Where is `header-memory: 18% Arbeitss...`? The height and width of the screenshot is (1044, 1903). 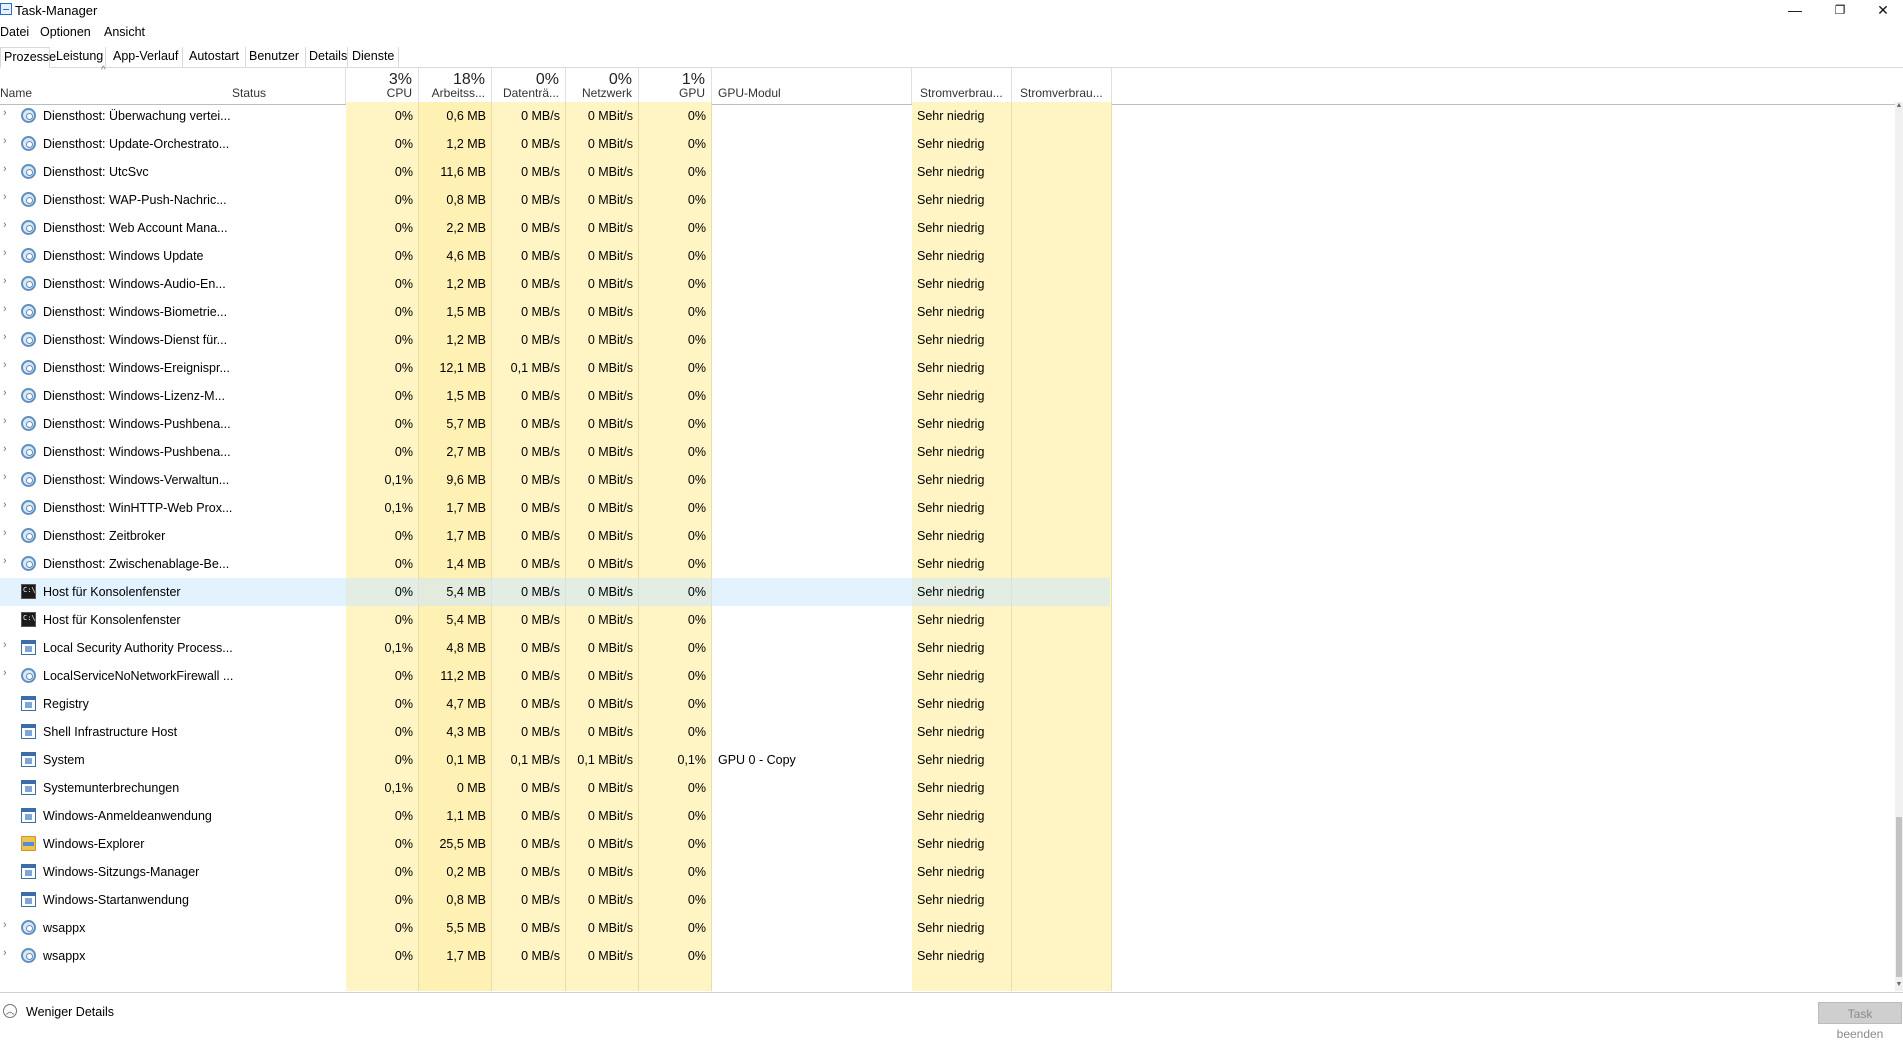 header-memory: 18% Arbeitss... is located at coordinates (455, 86).